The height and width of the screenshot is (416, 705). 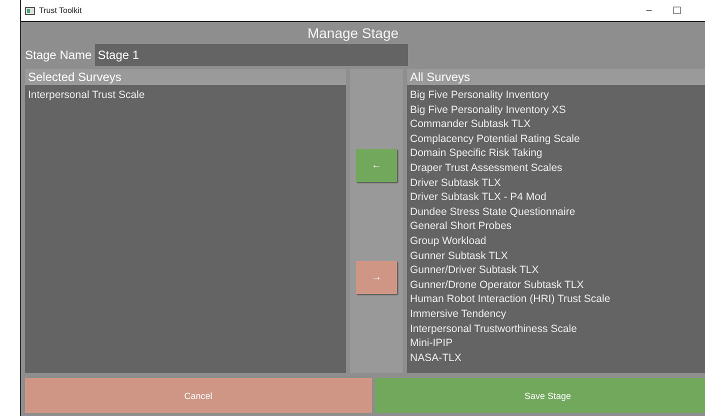 I want to click on list-item: Human Robot Interaction (HRI) Trust Scale, so click(x=556, y=299).